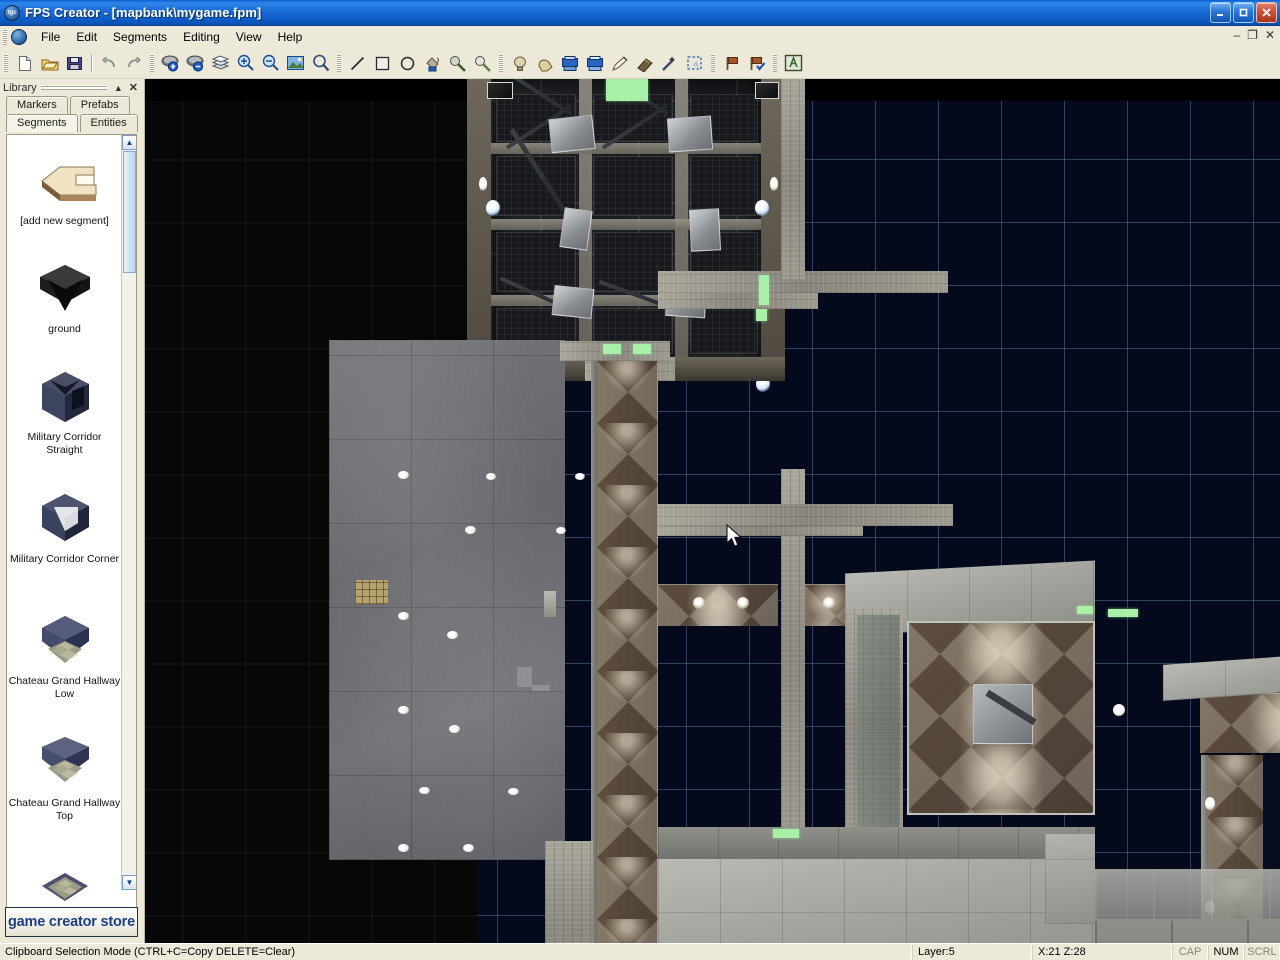 The width and height of the screenshot is (1280, 960). I want to click on library-close-button: ✕, so click(133, 87).